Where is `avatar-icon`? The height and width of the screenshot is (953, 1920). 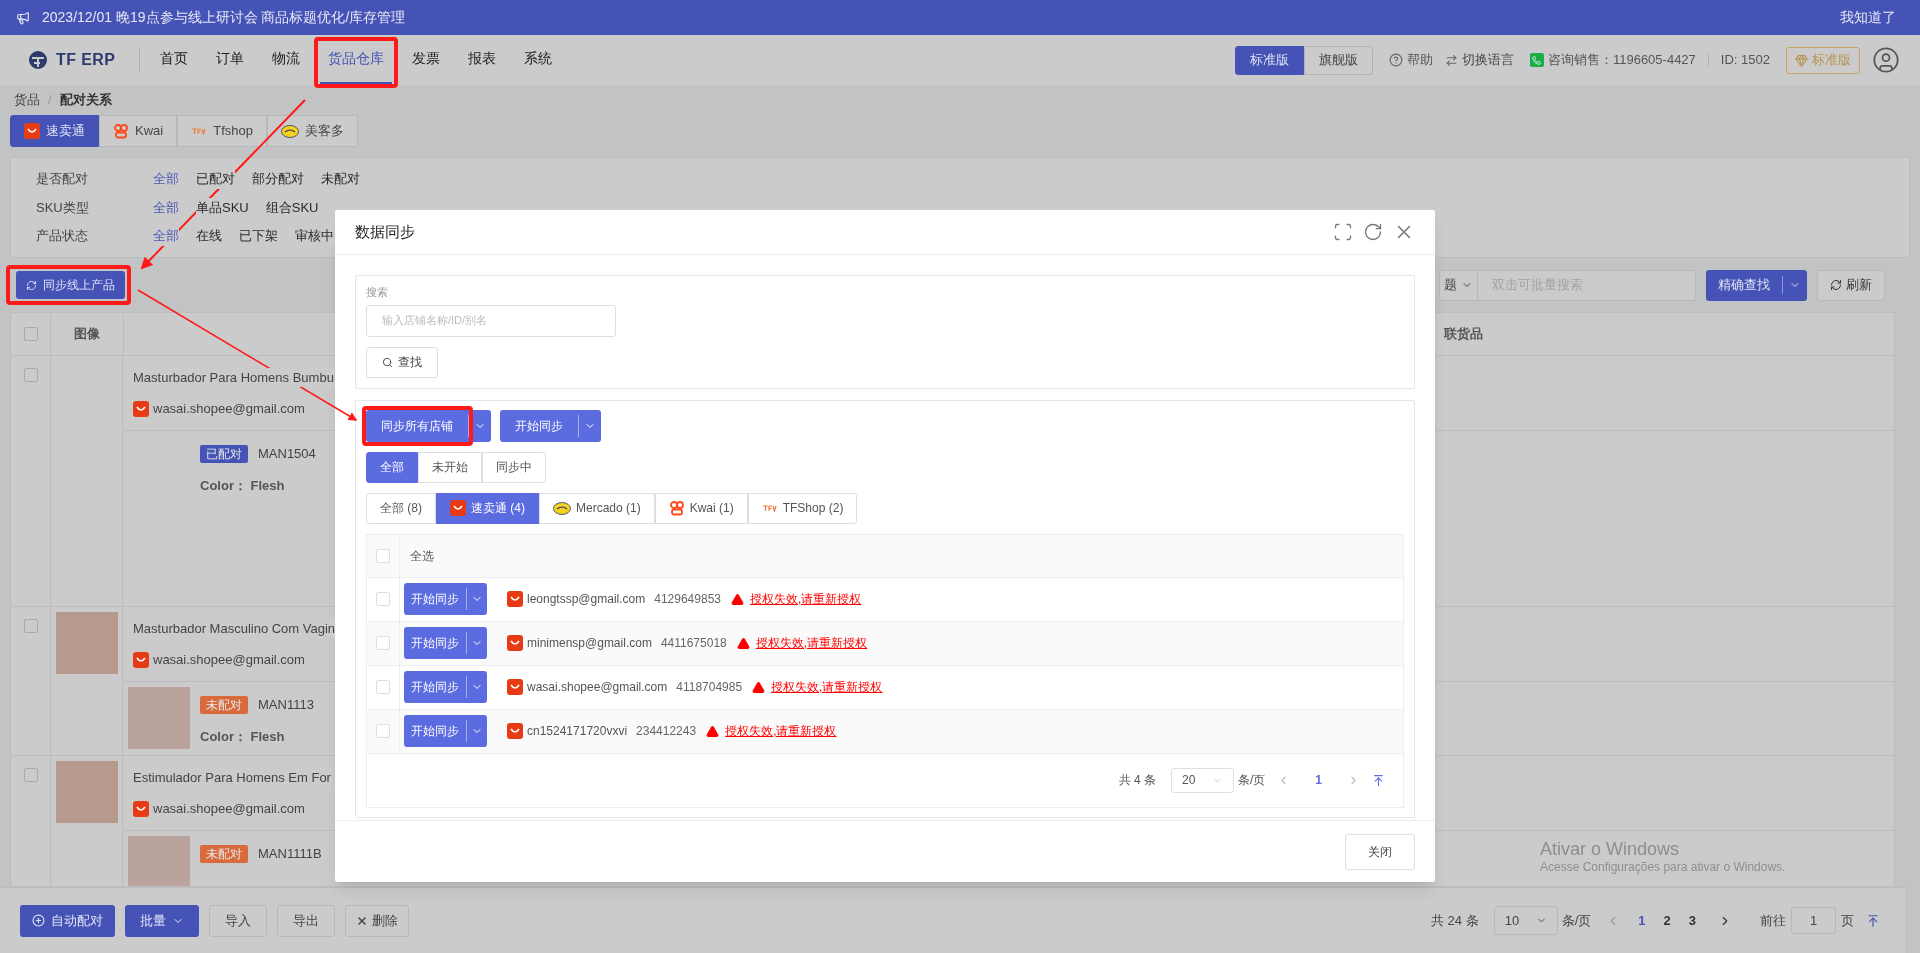
avatar-icon is located at coordinates (1886, 60).